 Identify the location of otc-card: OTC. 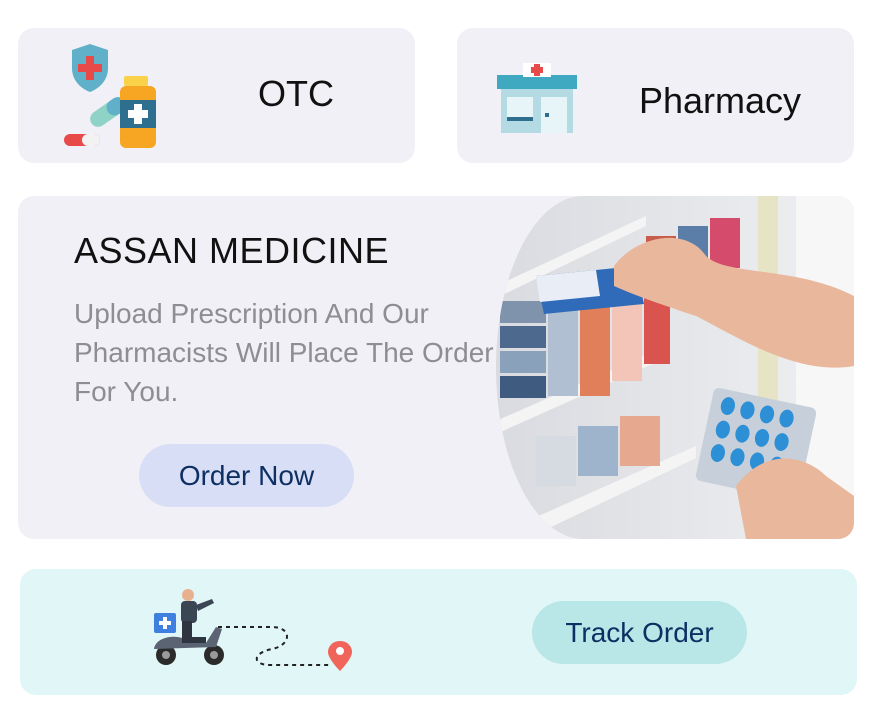
(216, 95).